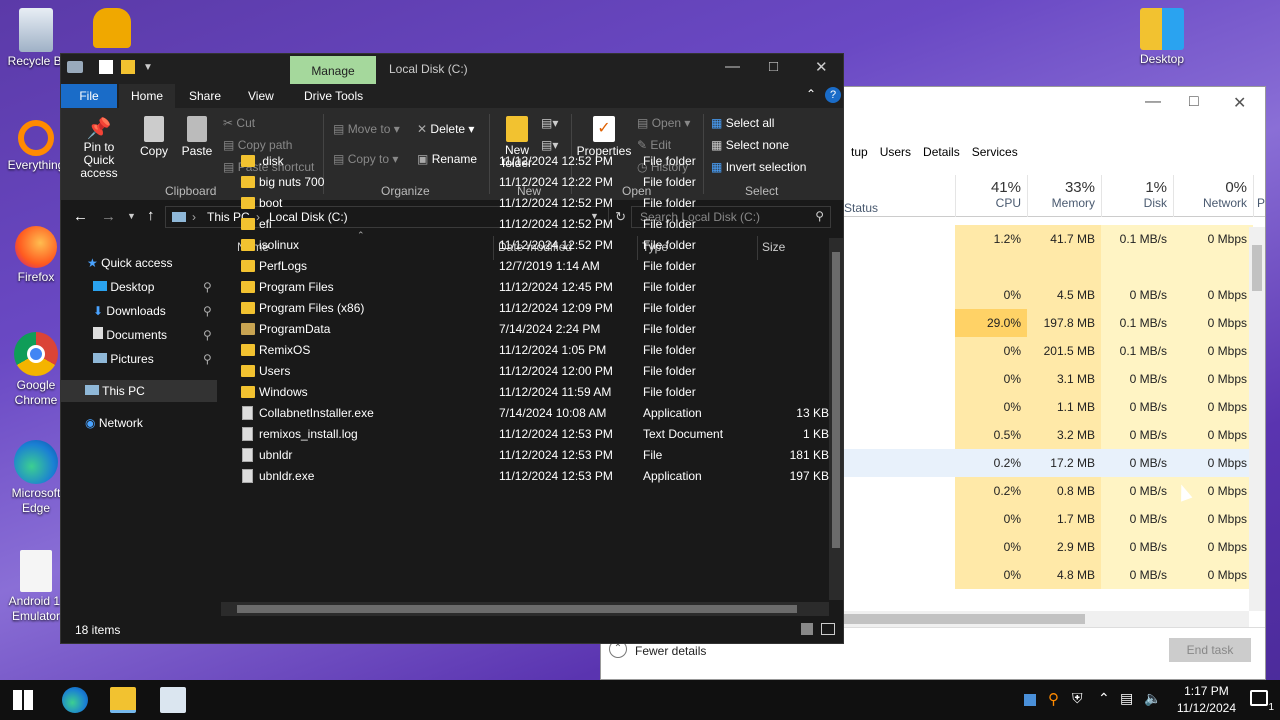 This screenshot has width=1280, height=720. I want to click on tab-details: Details, so click(941, 152).